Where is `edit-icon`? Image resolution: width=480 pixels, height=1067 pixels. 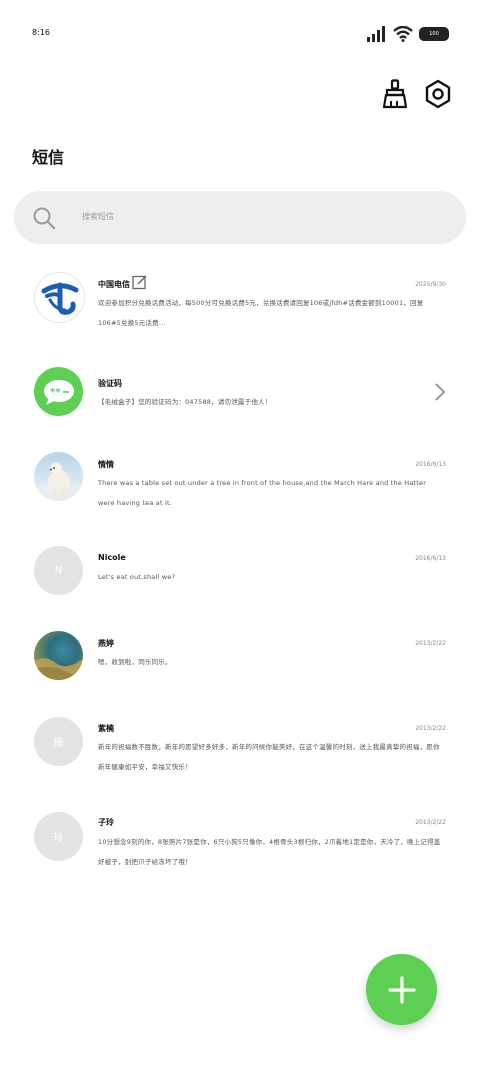 edit-icon is located at coordinates (140, 282).